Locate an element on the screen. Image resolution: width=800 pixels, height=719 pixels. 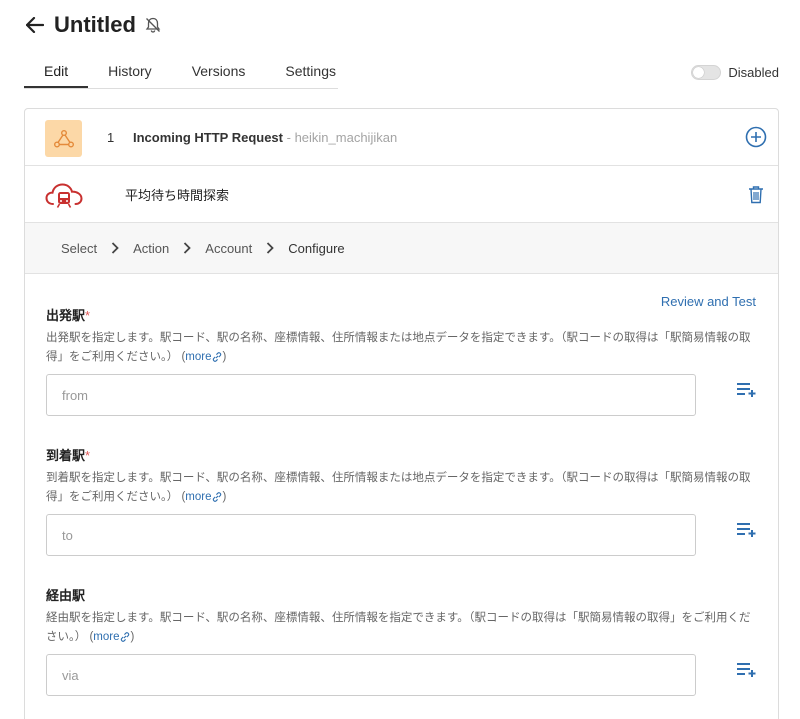
arrival-input is located at coordinates (371, 535).